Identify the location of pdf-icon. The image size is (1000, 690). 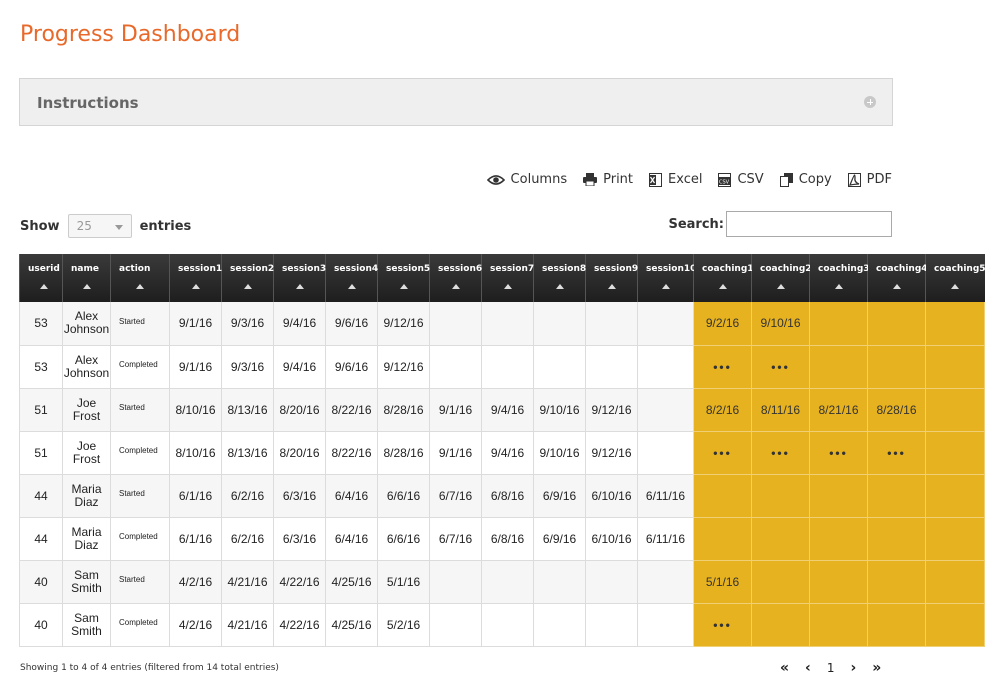
(854, 179).